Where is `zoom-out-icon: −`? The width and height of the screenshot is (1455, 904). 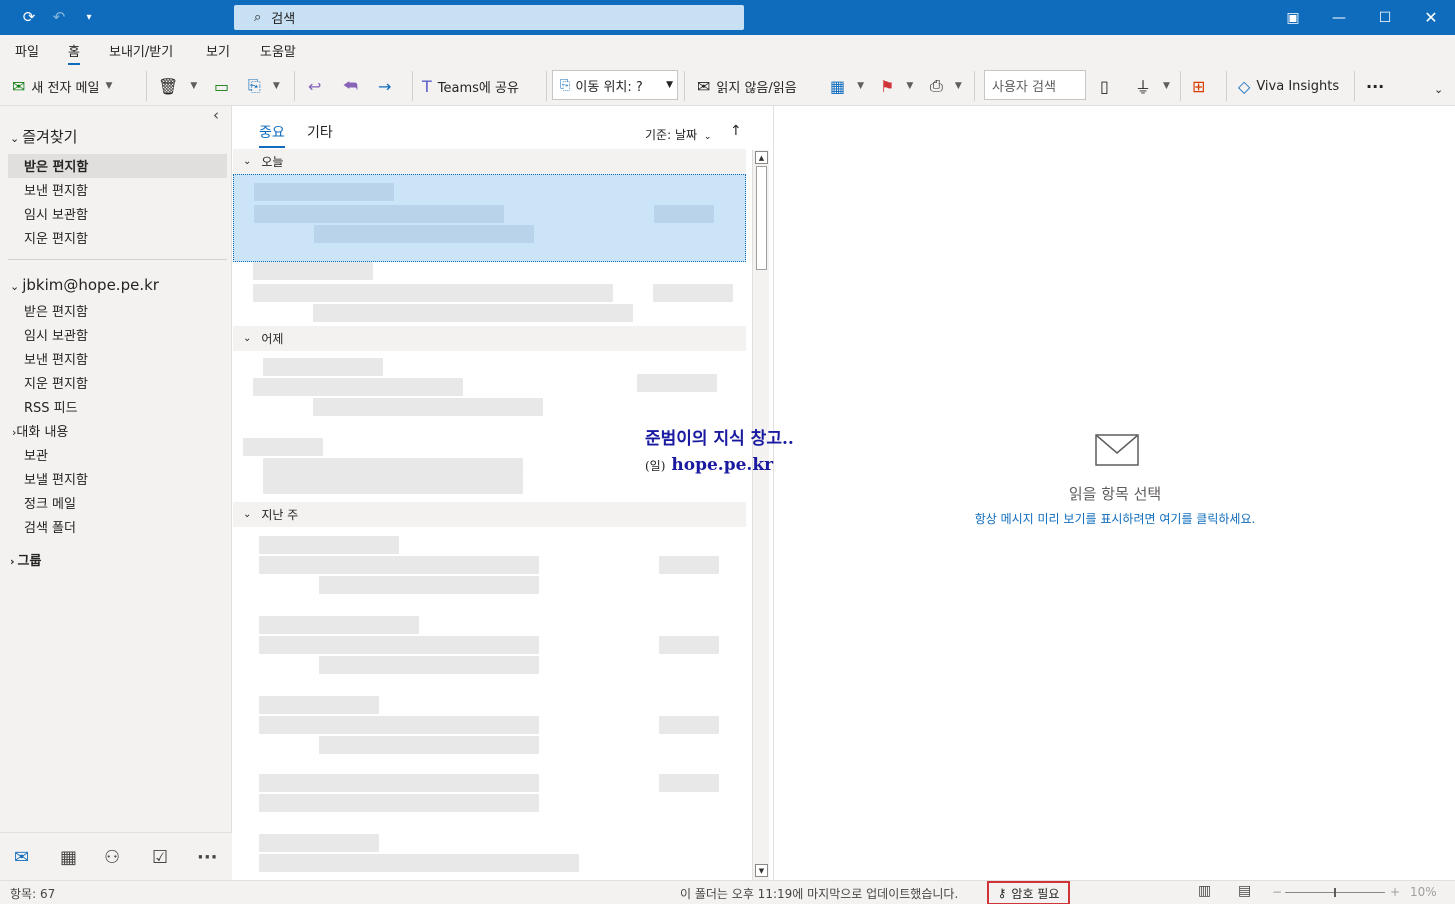 zoom-out-icon: − is located at coordinates (1277, 892).